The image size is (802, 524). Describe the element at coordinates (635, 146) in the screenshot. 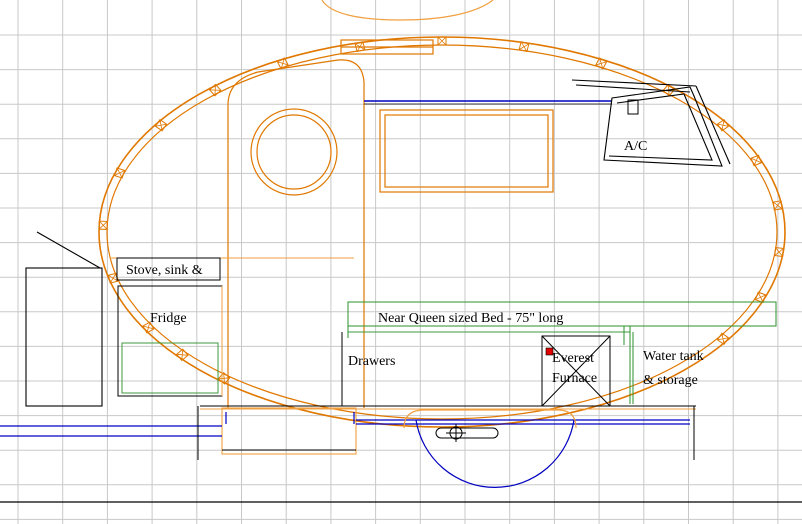

I see `ac-label: A/C` at that location.